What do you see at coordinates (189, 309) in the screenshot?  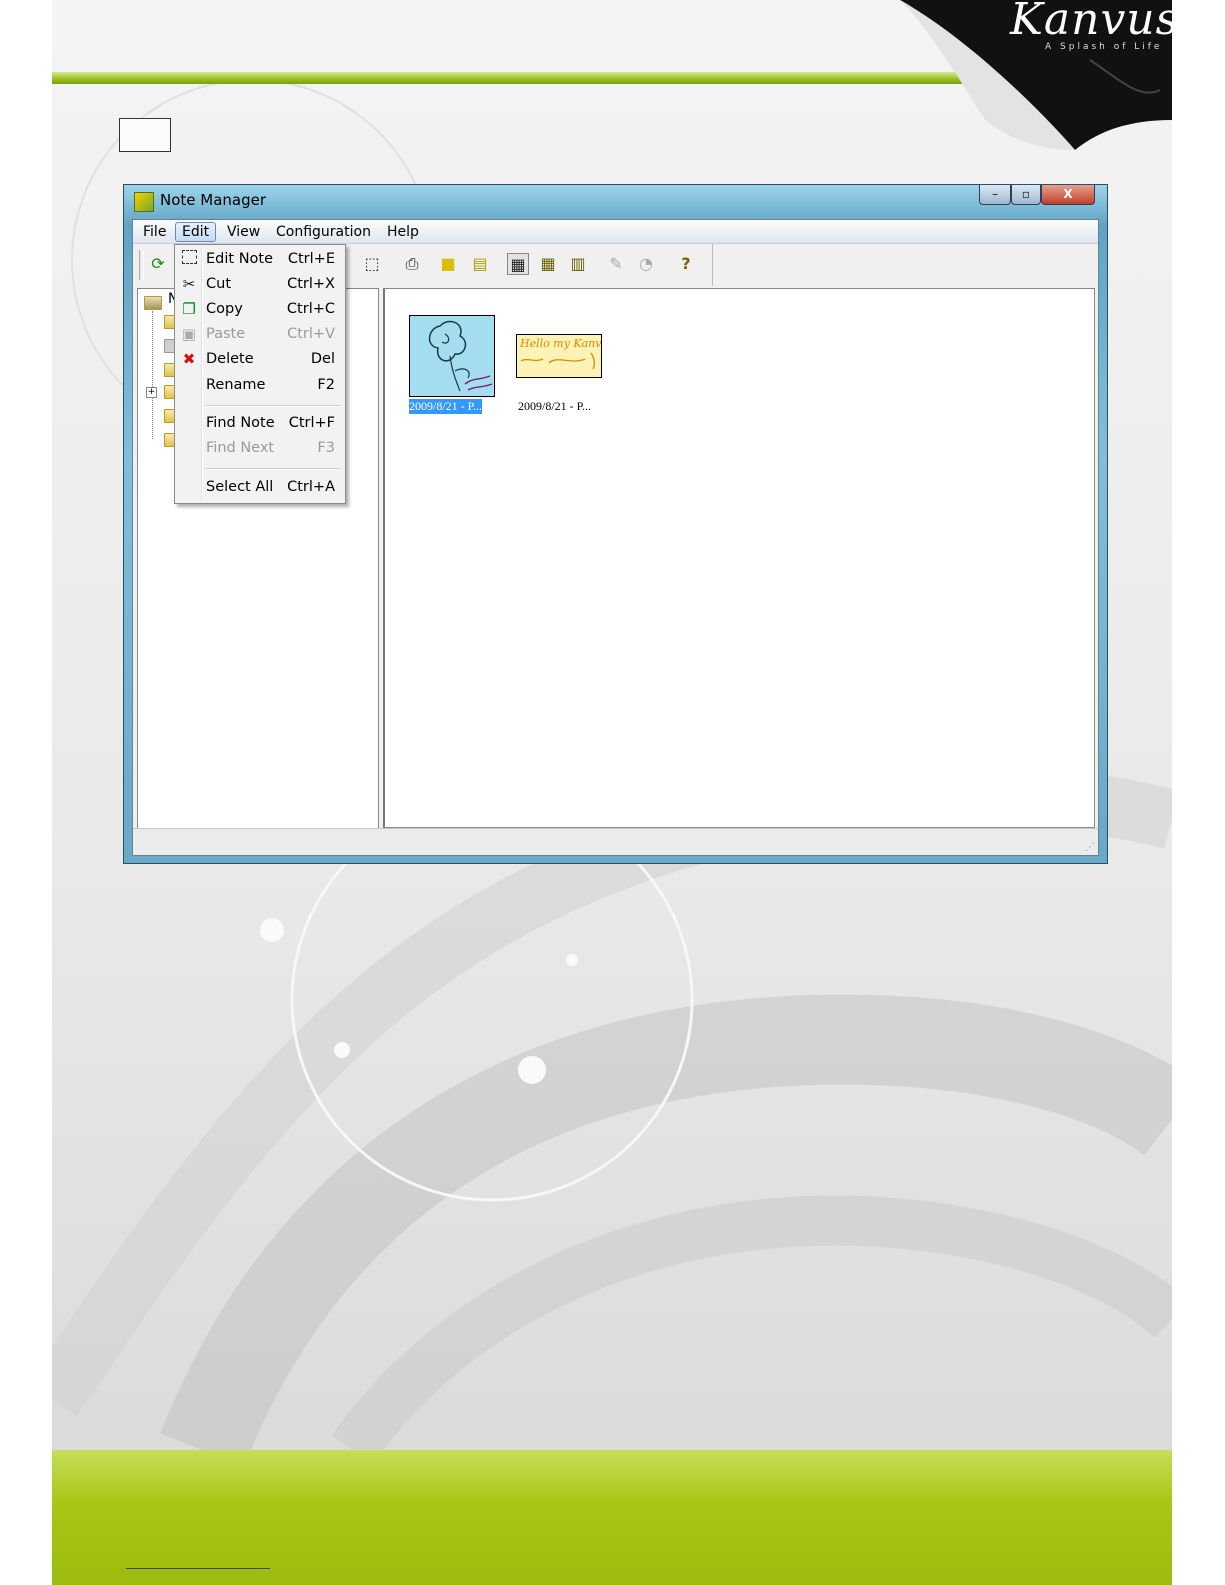 I see `copy-icon: ❐` at bounding box center [189, 309].